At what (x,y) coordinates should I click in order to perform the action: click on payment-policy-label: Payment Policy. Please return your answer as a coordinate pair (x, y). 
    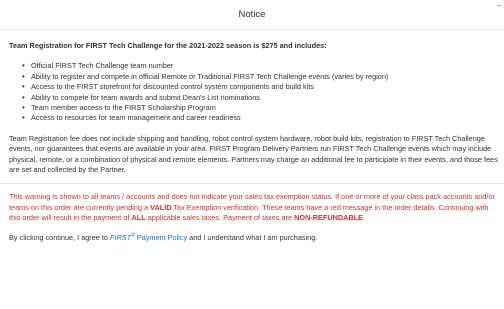
    Looking at the image, I should click on (161, 237).